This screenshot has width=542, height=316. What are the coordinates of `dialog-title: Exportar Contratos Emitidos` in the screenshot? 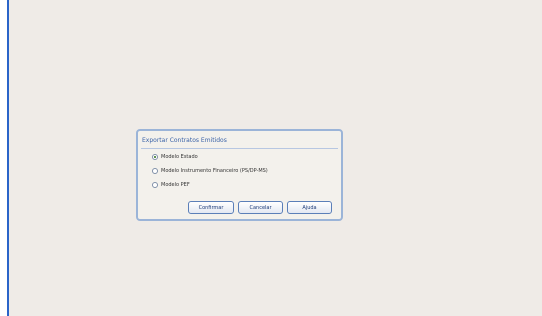 It's located at (184, 140).